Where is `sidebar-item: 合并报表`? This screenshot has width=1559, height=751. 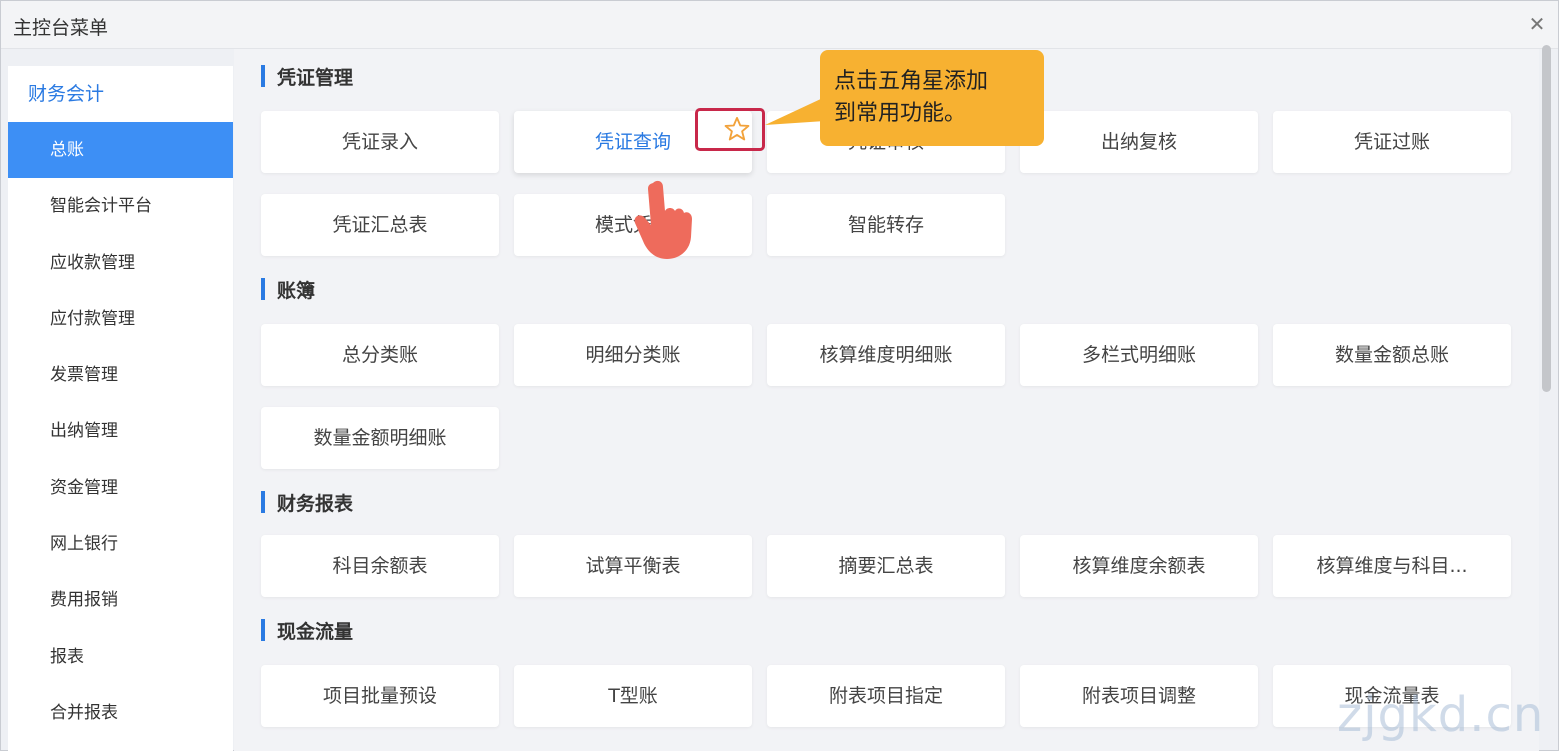
sidebar-item: 合并报表 is located at coordinates (120, 713).